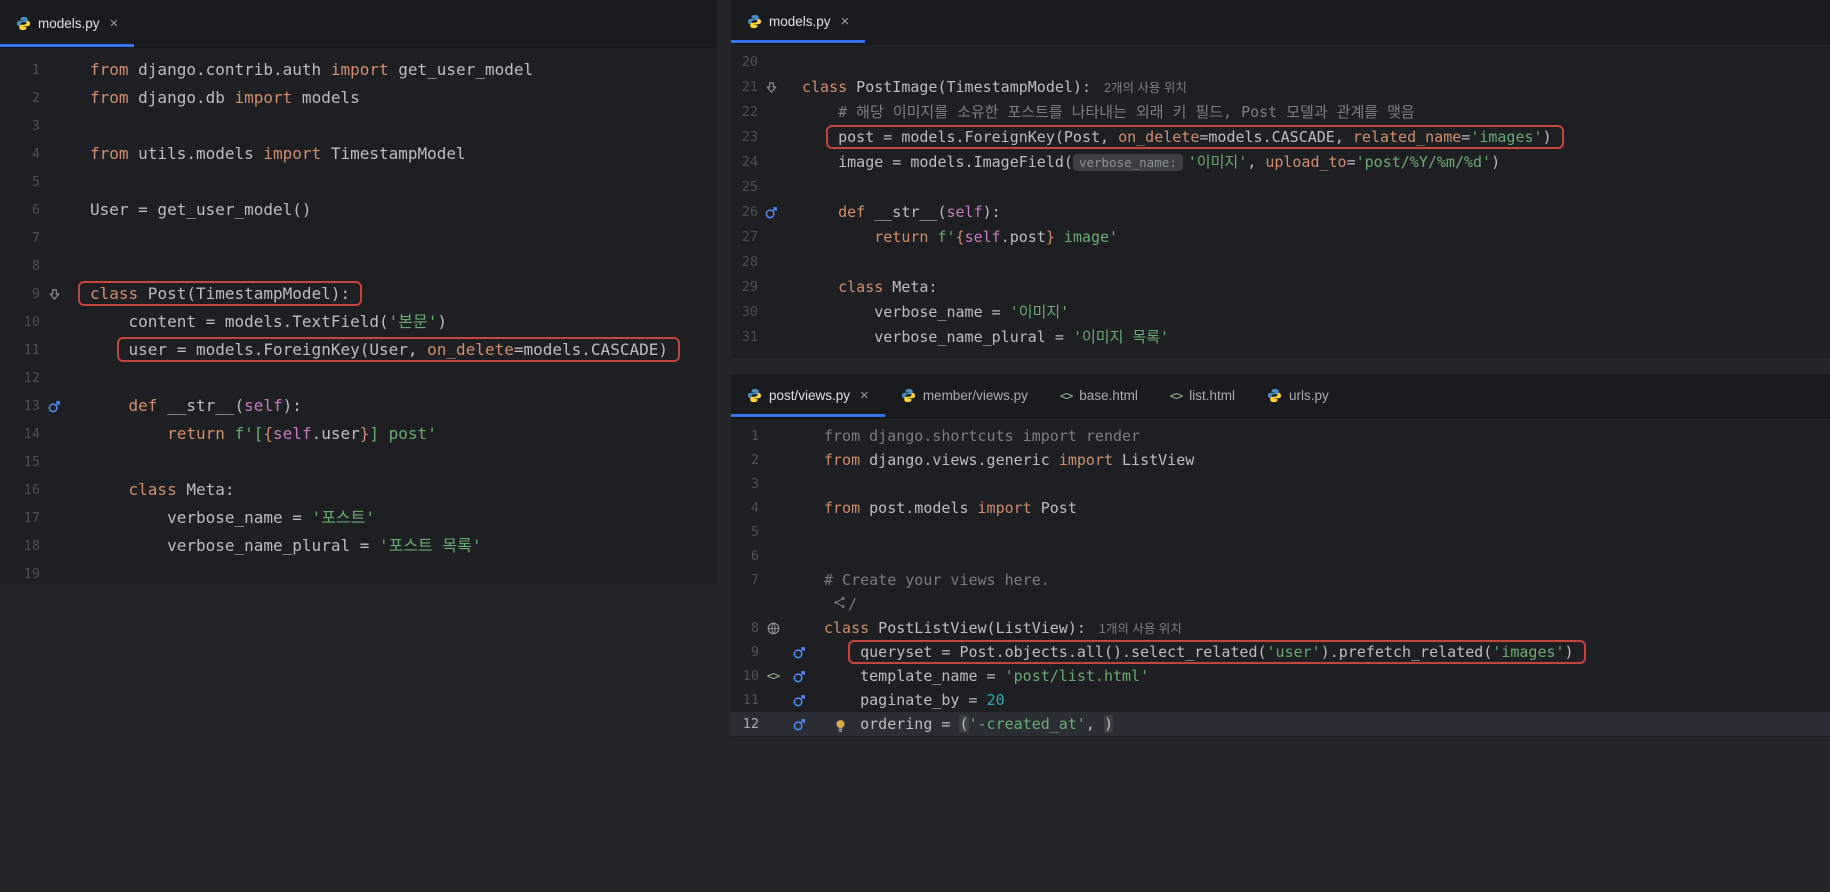 The image size is (1830, 892). Describe the element at coordinates (808, 395) in the screenshot. I see `tab-post-views-py: post/views.py ×` at that location.